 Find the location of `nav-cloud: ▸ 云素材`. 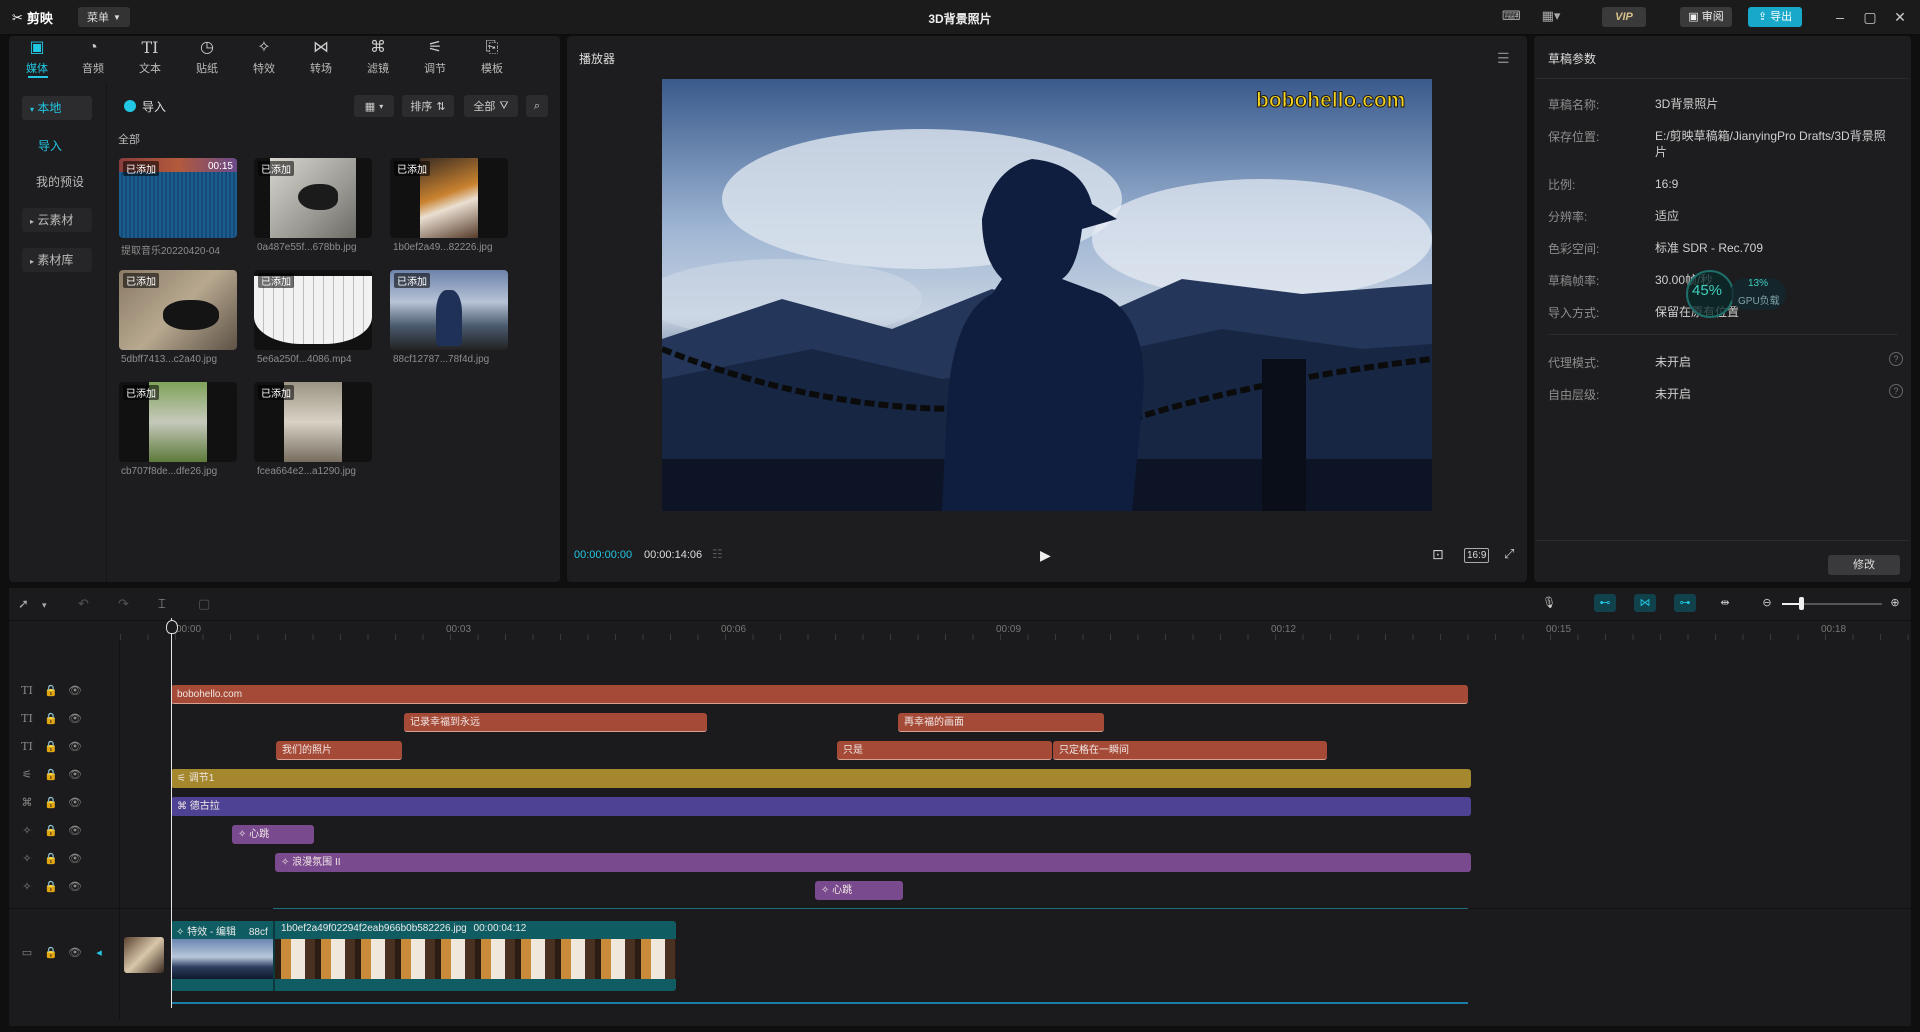

nav-cloud: ▸ 云素材 is located at coordinates (57, 220).